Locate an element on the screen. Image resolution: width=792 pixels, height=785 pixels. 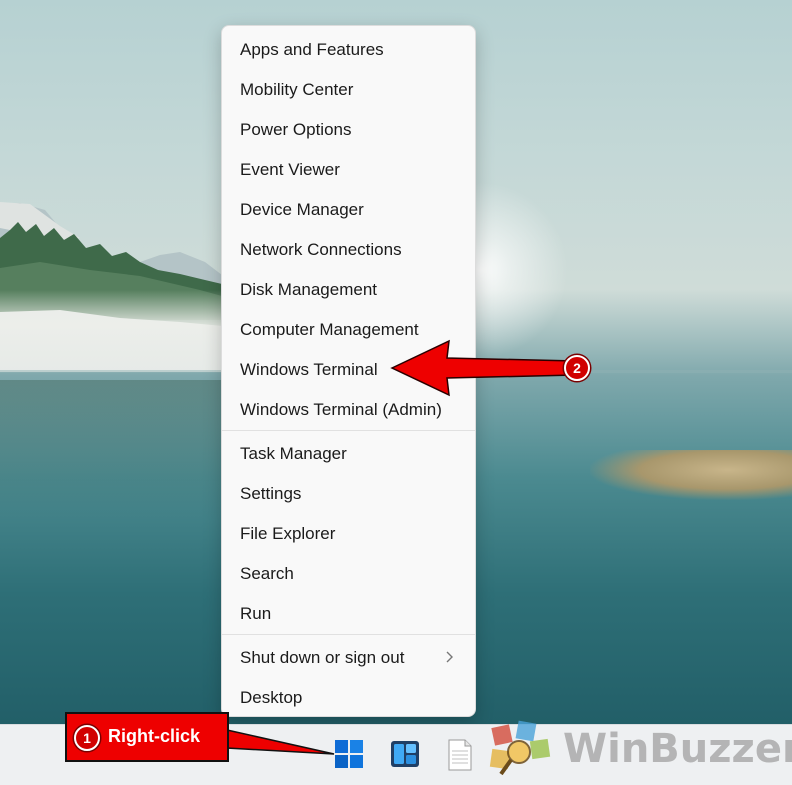
winbuzzer-logo-icon is located at coordinates (520, 748).